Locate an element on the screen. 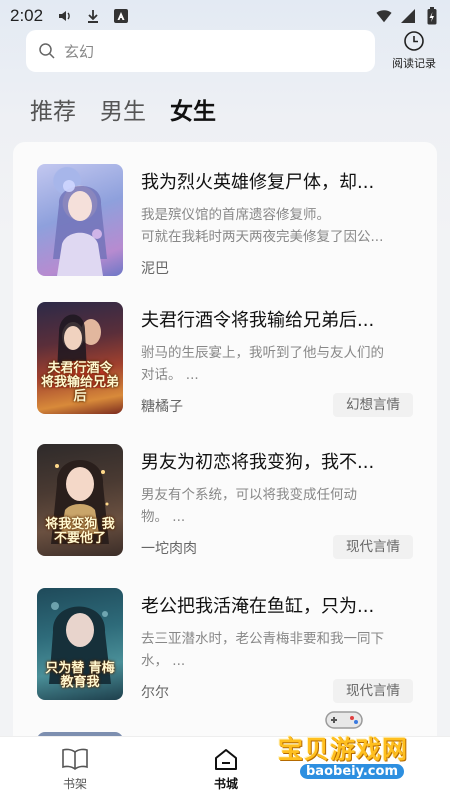  cover-title: 夫君行酒令 将我输给兄弟后 is located at coordinates (80, 382).